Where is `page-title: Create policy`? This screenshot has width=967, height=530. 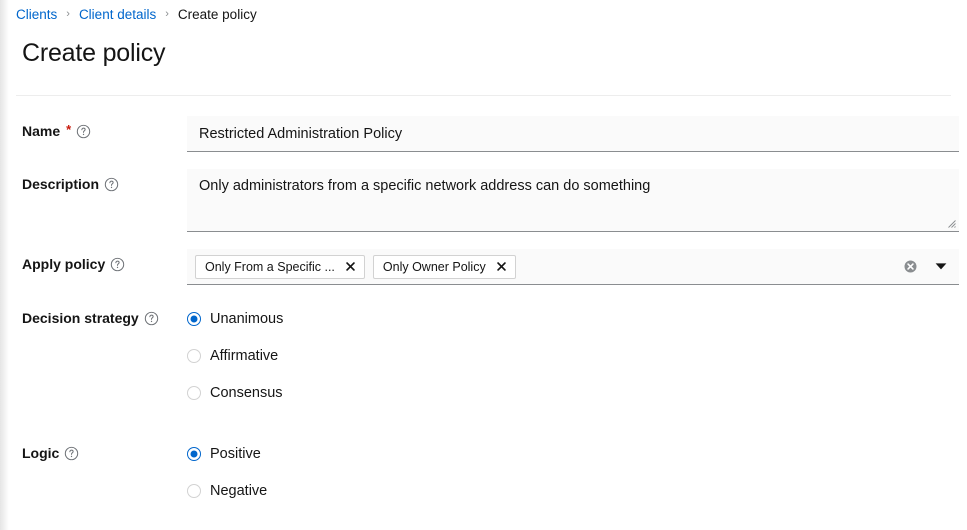 page-title: Create policy is located at coordinates (94, 53).